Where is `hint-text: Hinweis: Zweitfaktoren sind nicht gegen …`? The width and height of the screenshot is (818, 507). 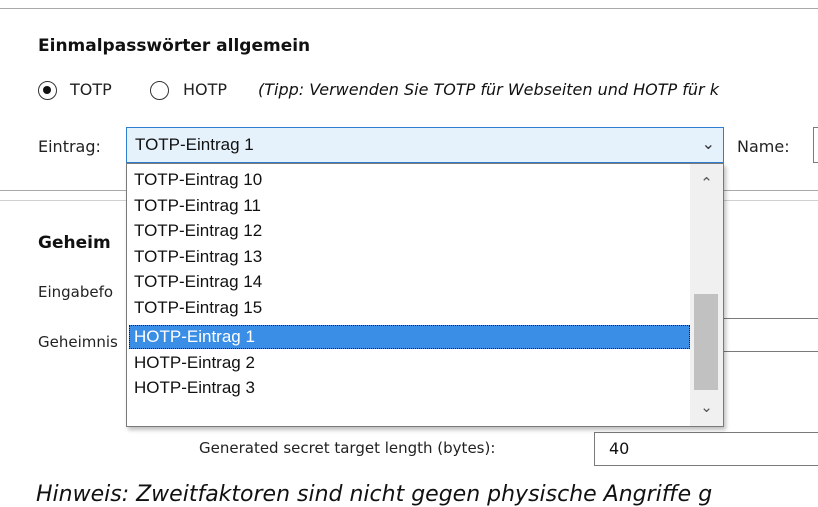
hint-text: Hinweis: Zweitfaktoren sind nicht gegen … is located at coordinates (374, 494).